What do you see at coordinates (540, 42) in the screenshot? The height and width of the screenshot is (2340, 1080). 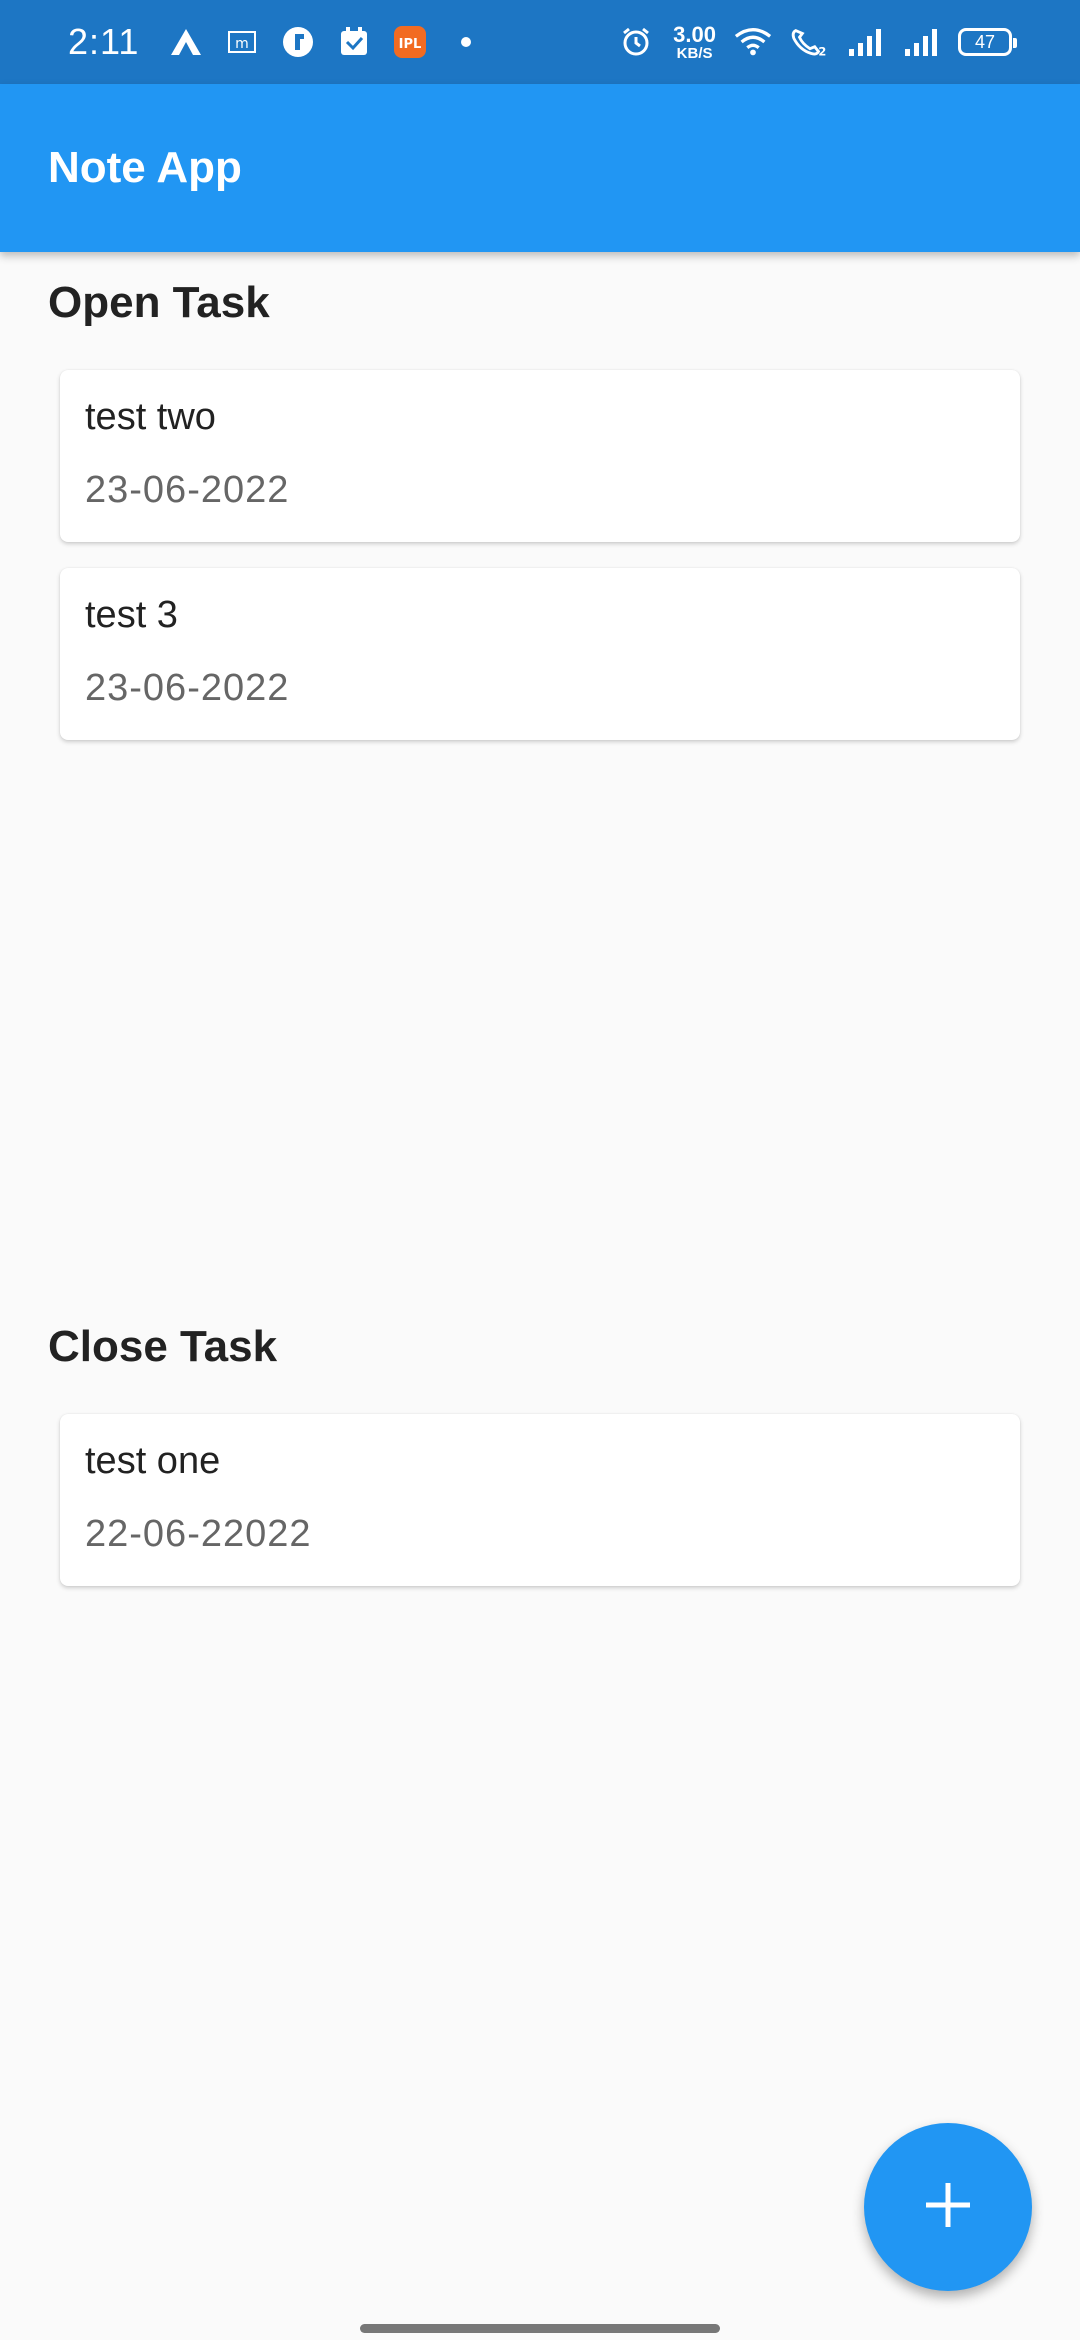 I see `status-bar: 2:11 m IPL 3.00 KB/S 2 47` at bounding box center [540, 42].